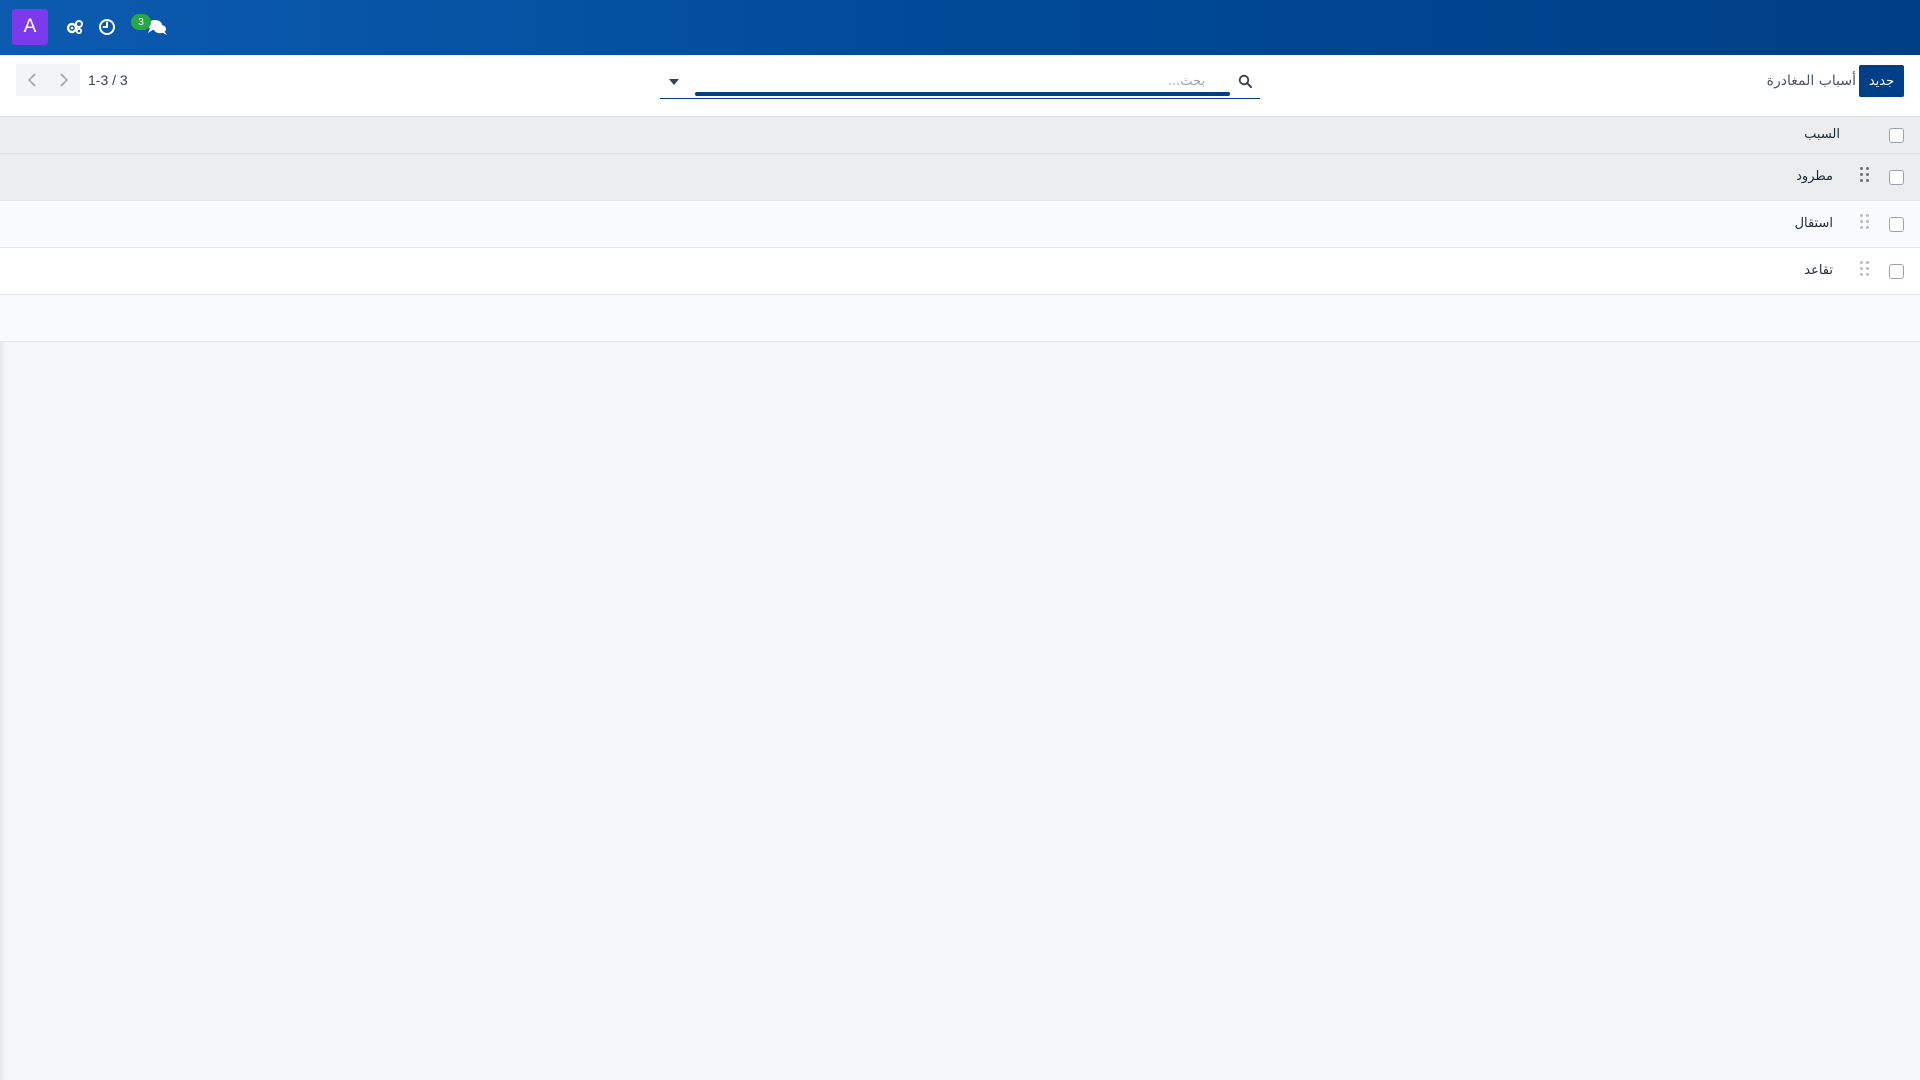  What do you see at coordinates (1818, 270) in the screenshot?
I see `row-reason: تقاعد` at bounding box center [1818, 270].